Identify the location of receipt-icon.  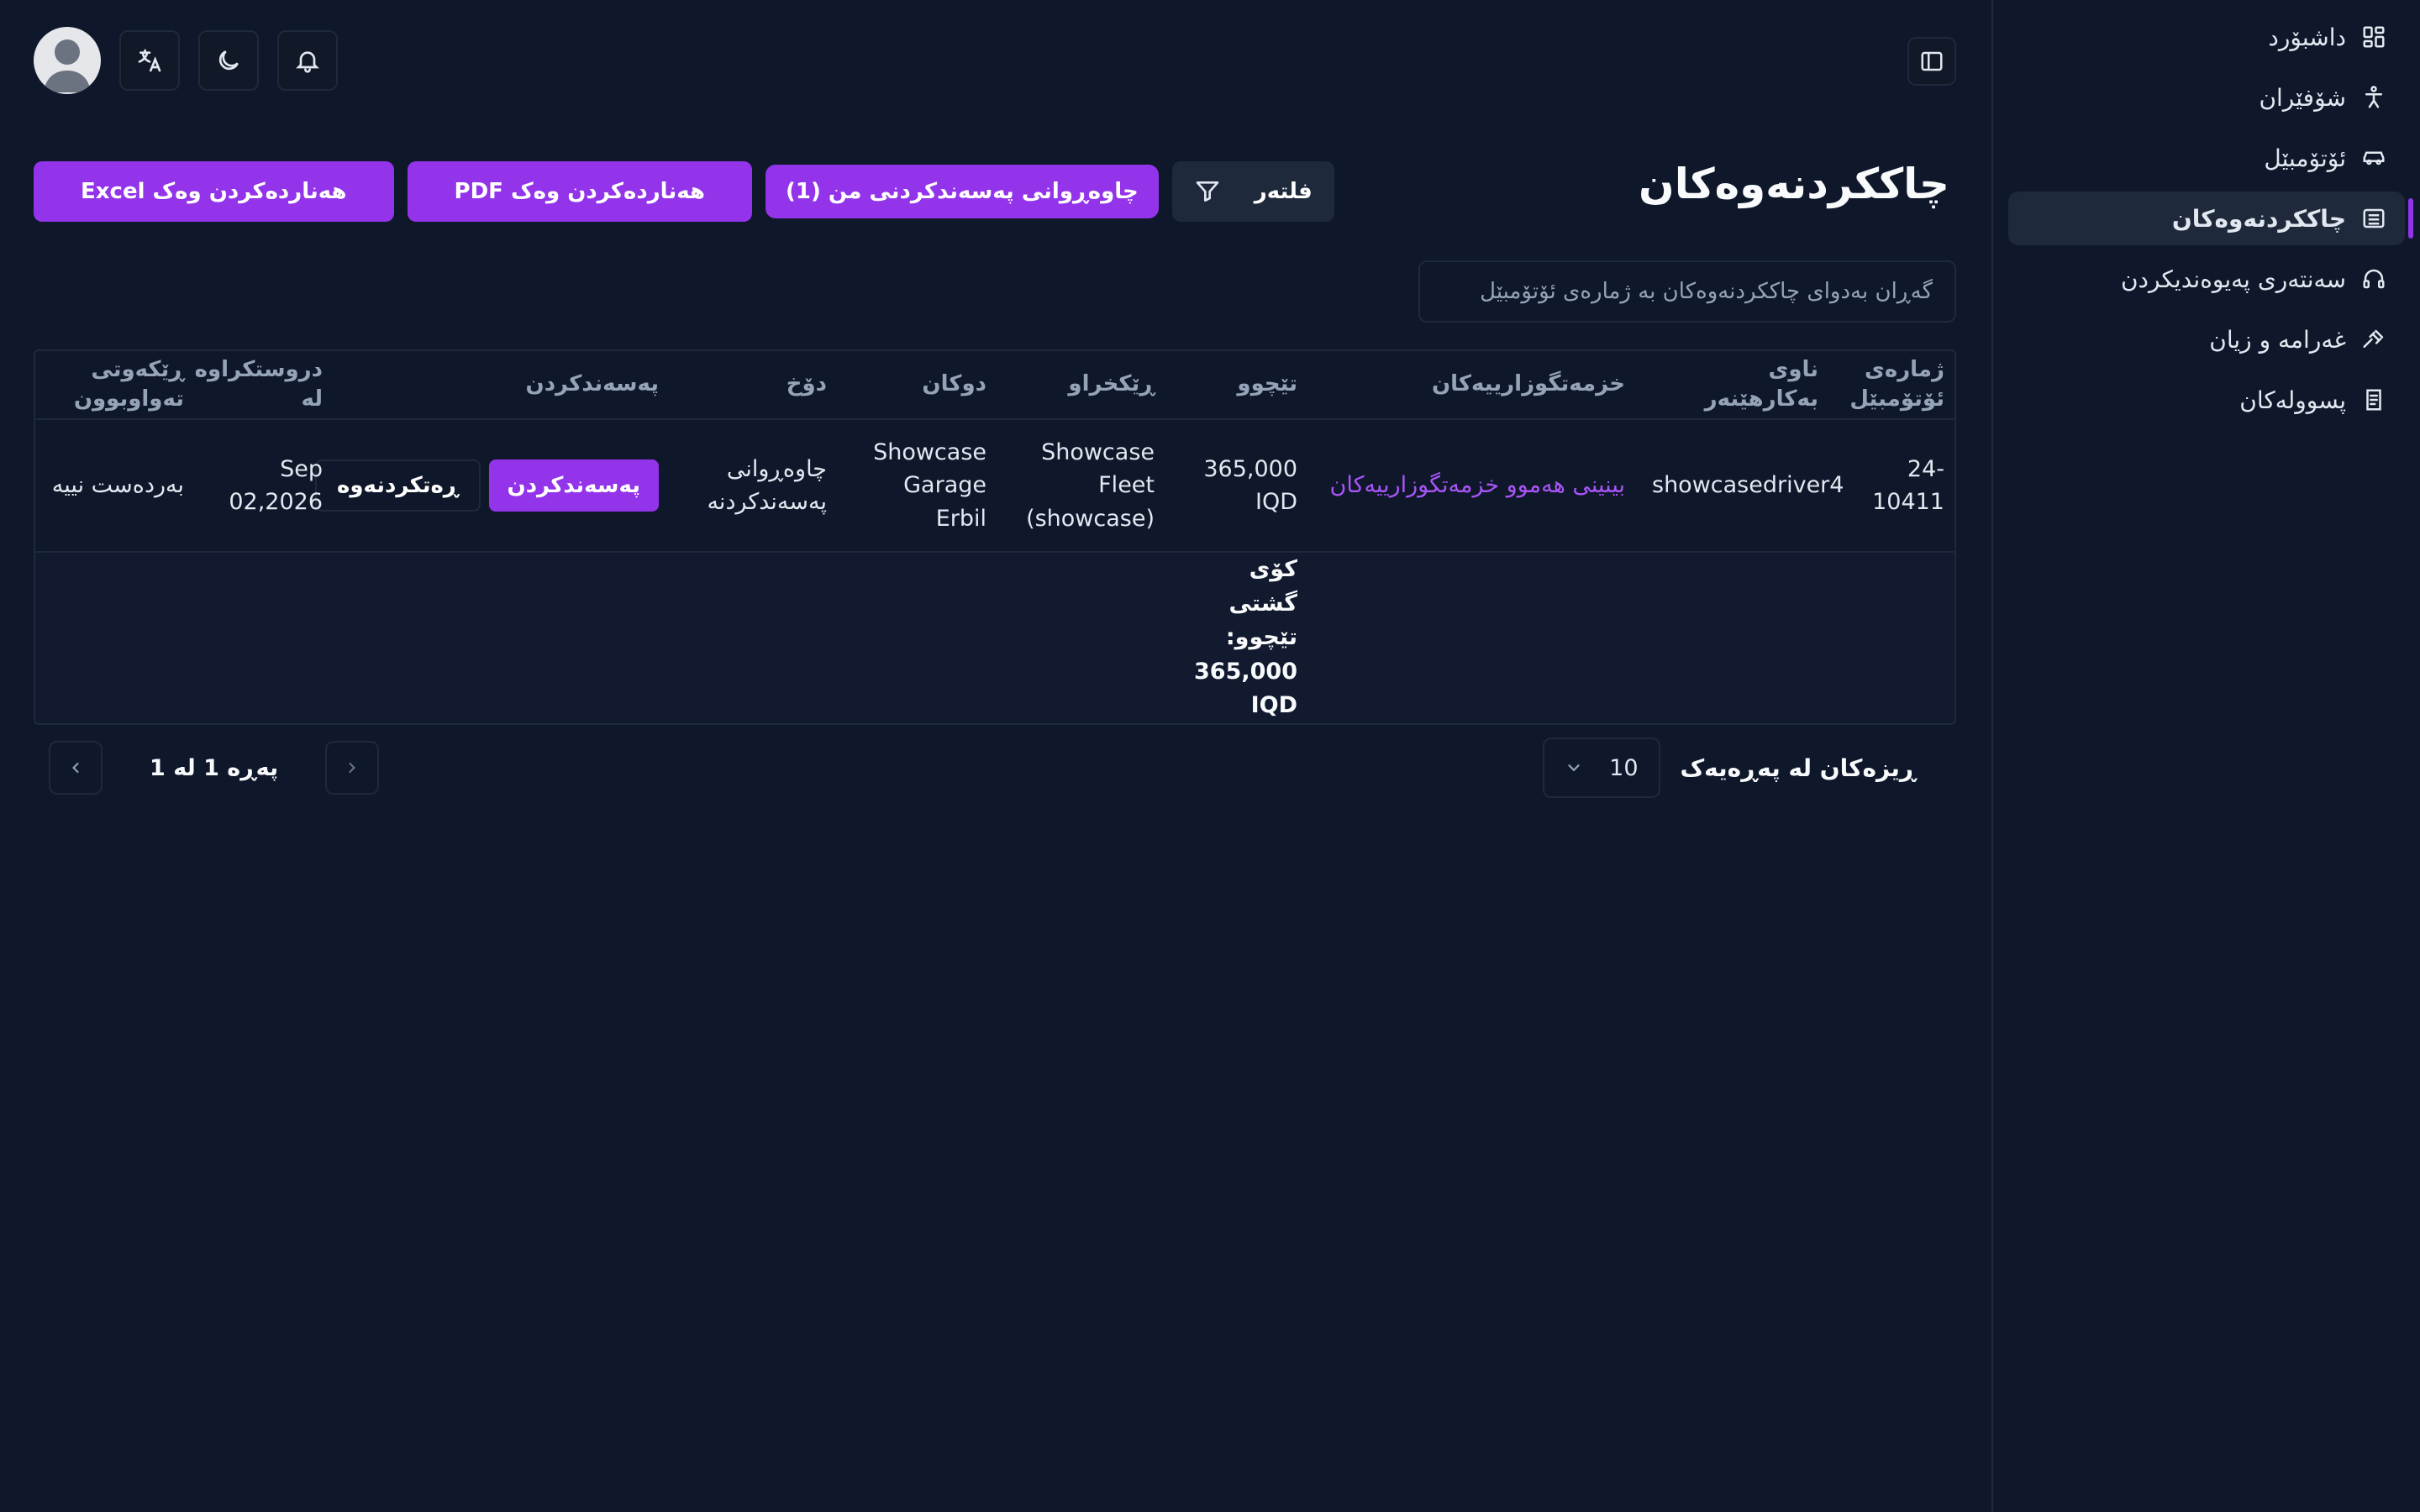
(2373, 400).